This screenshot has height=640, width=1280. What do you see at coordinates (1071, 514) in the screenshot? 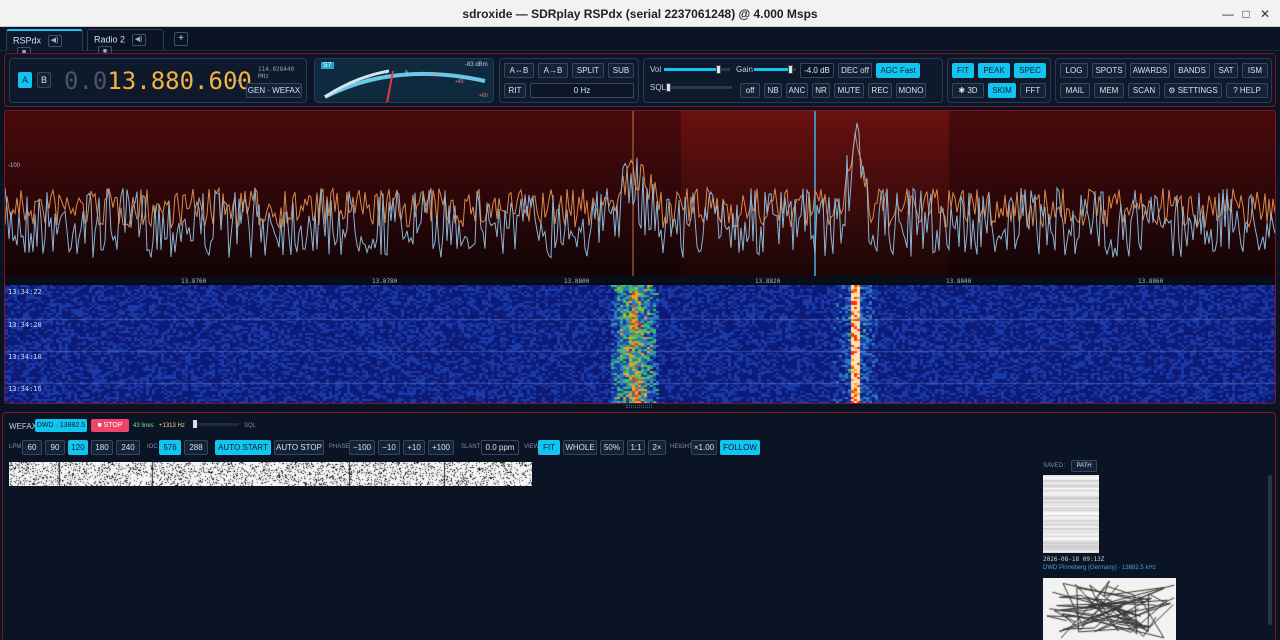
I see `saved-image-thumbnail` at bounding box center [1071, 514].